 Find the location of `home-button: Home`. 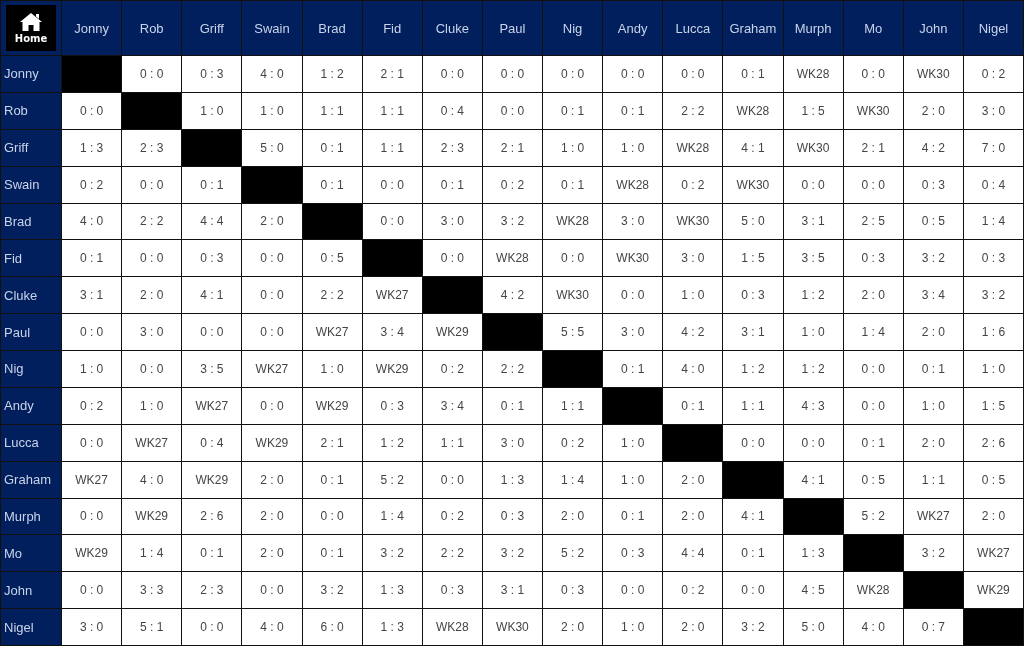

home-button: Home is located at coordinates (31, 28).